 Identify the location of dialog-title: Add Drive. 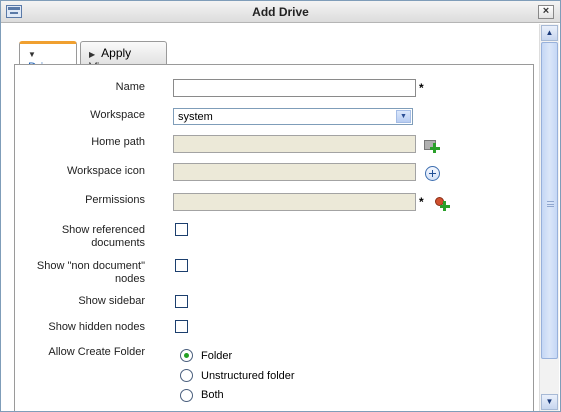
(280, 12).